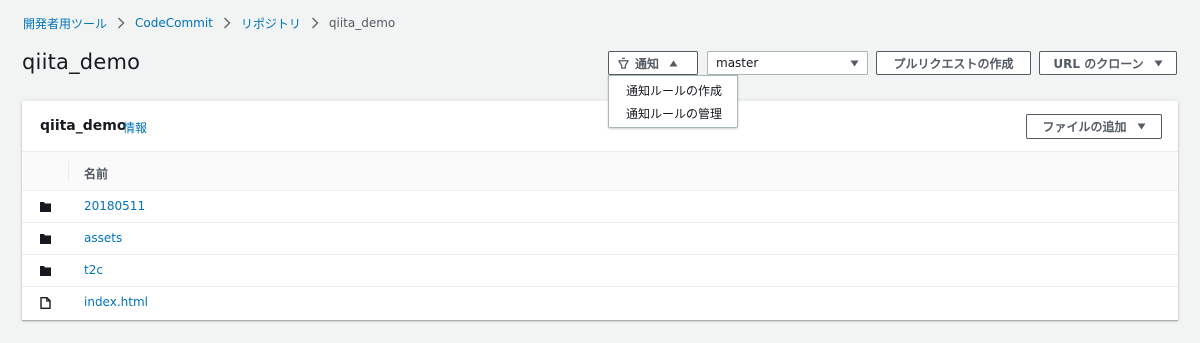 The width and height of the screenshot is (1200, 343). I want to click on menu-item-create-notification-rule: 通知ルールの作成, so click(673, 91).